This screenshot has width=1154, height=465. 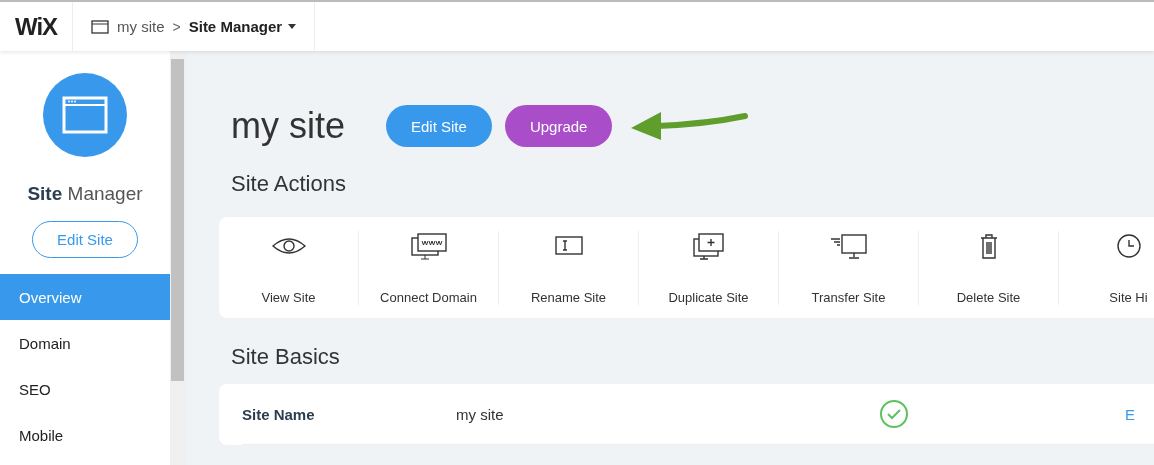 I want to click on monitor-icon, so click(x=428, y=245).